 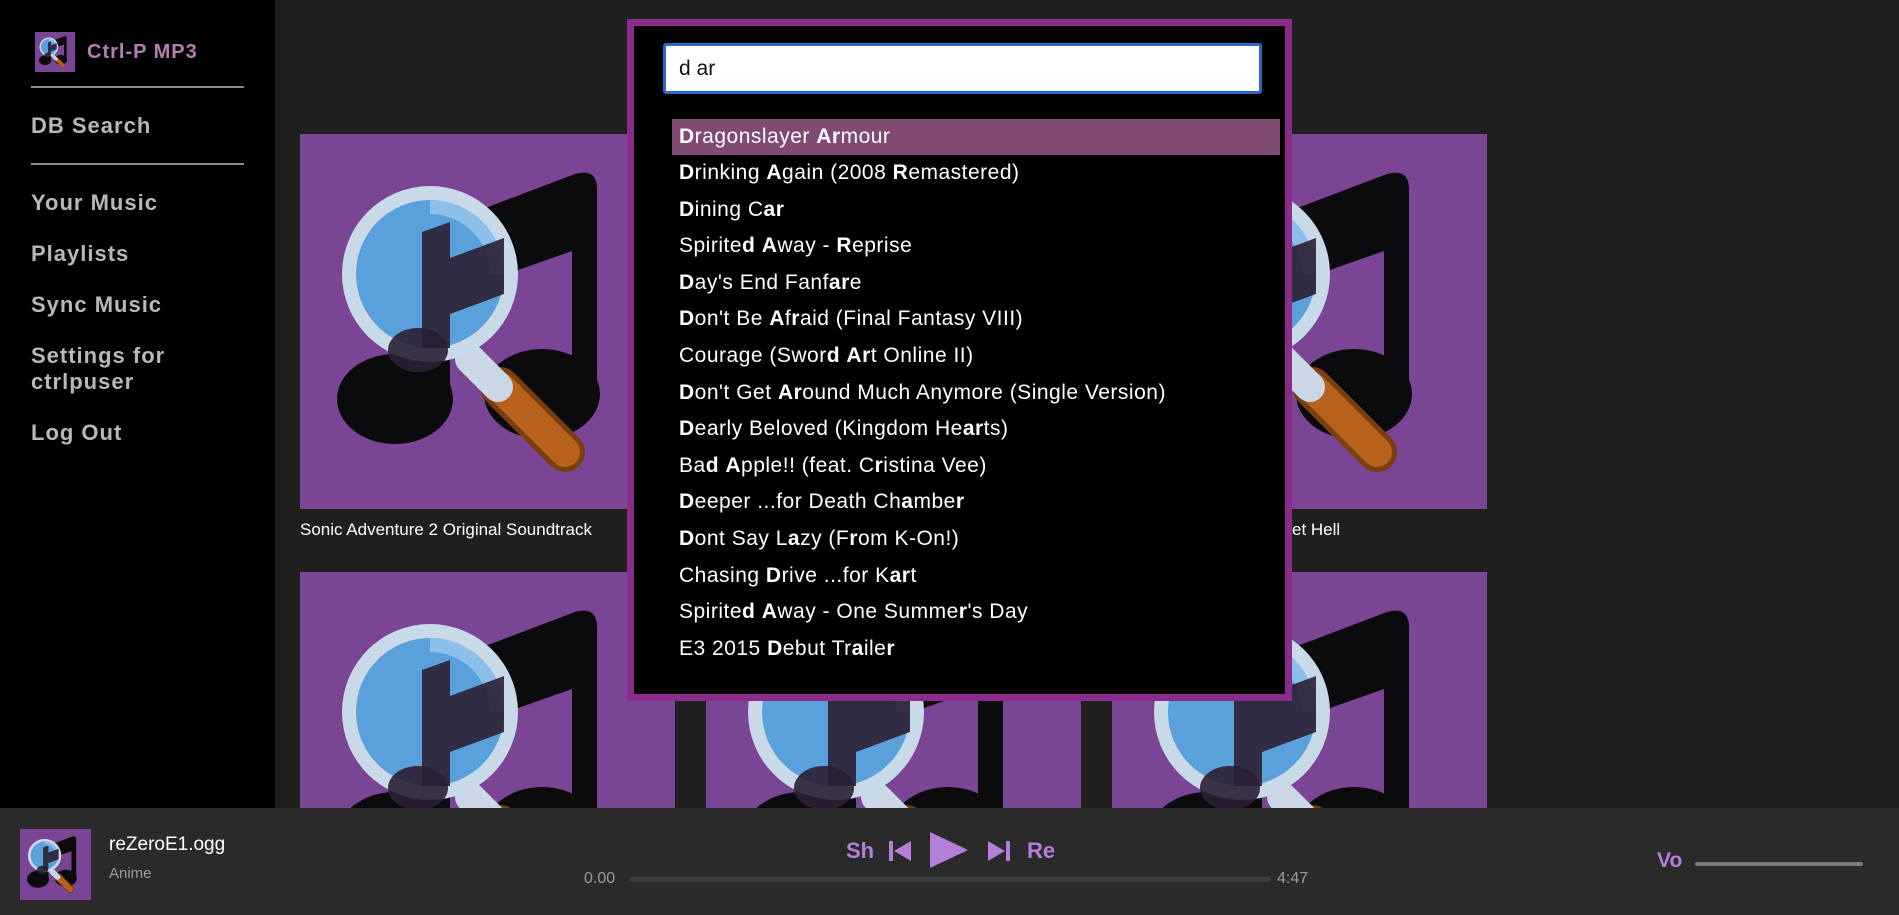 I want to click on result-text: ining C, so click(x=729, y=209).